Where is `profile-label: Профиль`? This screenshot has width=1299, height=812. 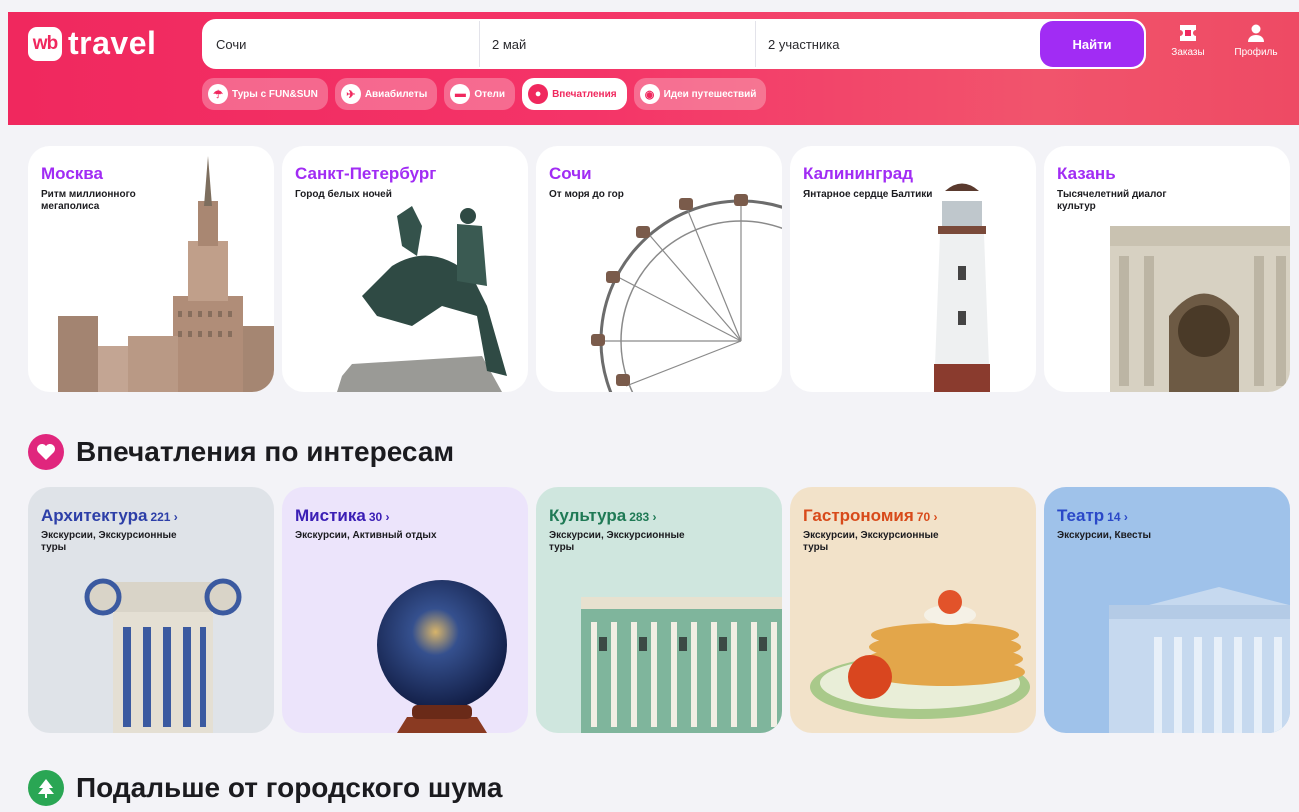 profile-label: Профиль is located at coordinates (1256, 52).